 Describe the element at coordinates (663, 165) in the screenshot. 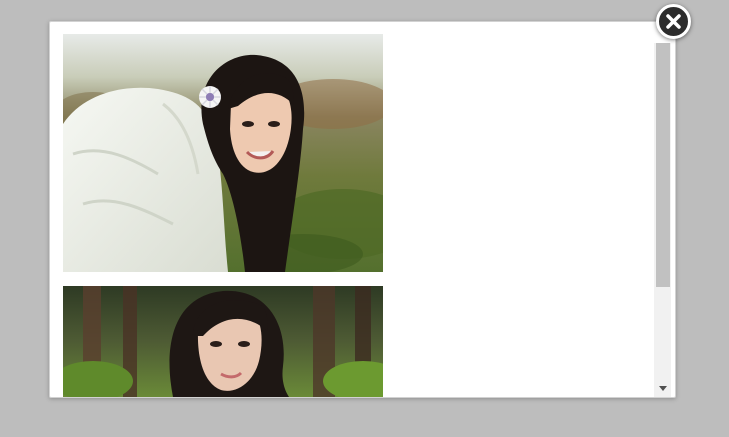

I see `scrollbar-thumb` at that location.